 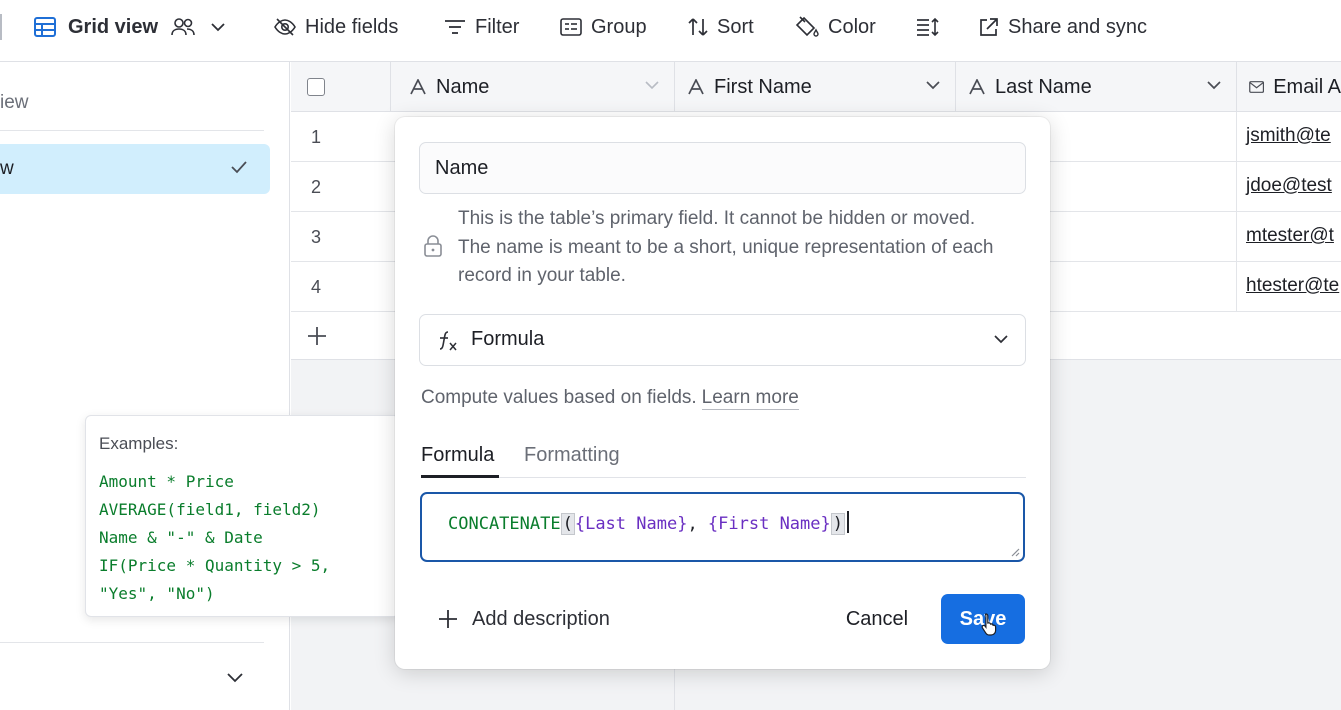 What do you see at coordinates (619, 26) in the screenshot?
I see `group-label: Group` at bounding box center [619, 26].